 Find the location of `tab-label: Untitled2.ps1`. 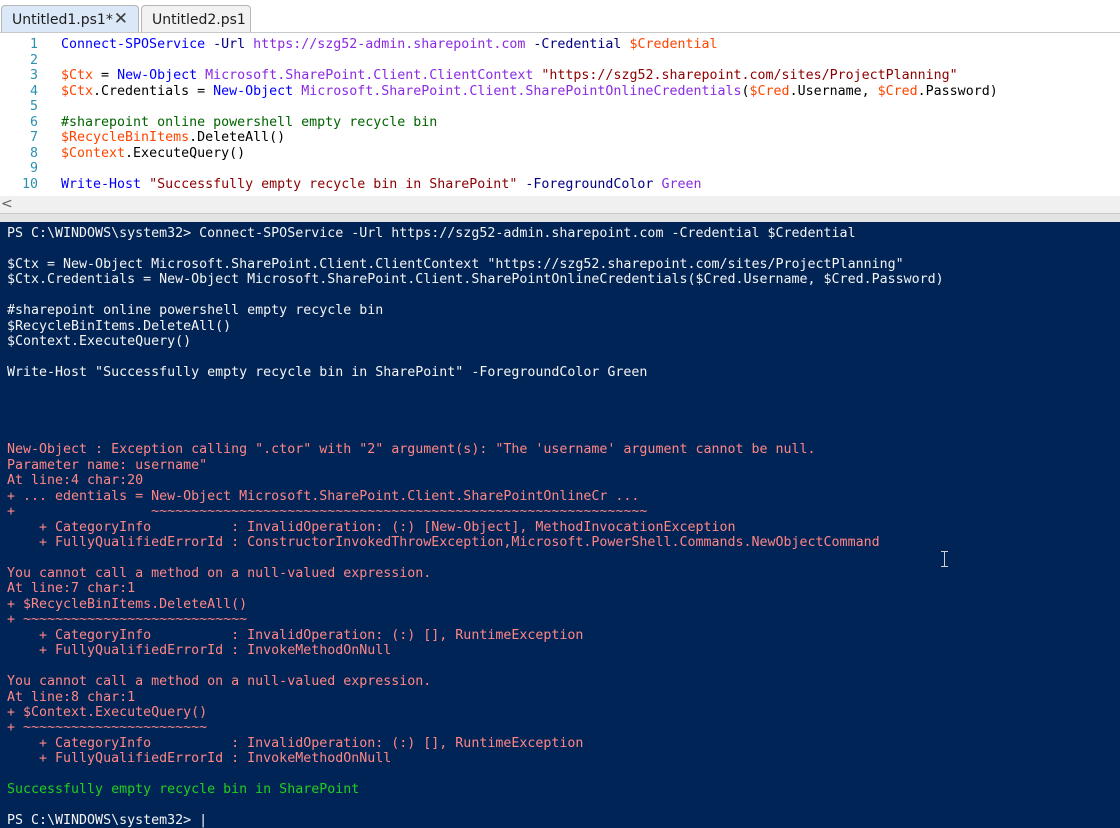

tab-label: Untitled2.ps1 is located at coordinates (199, 20).